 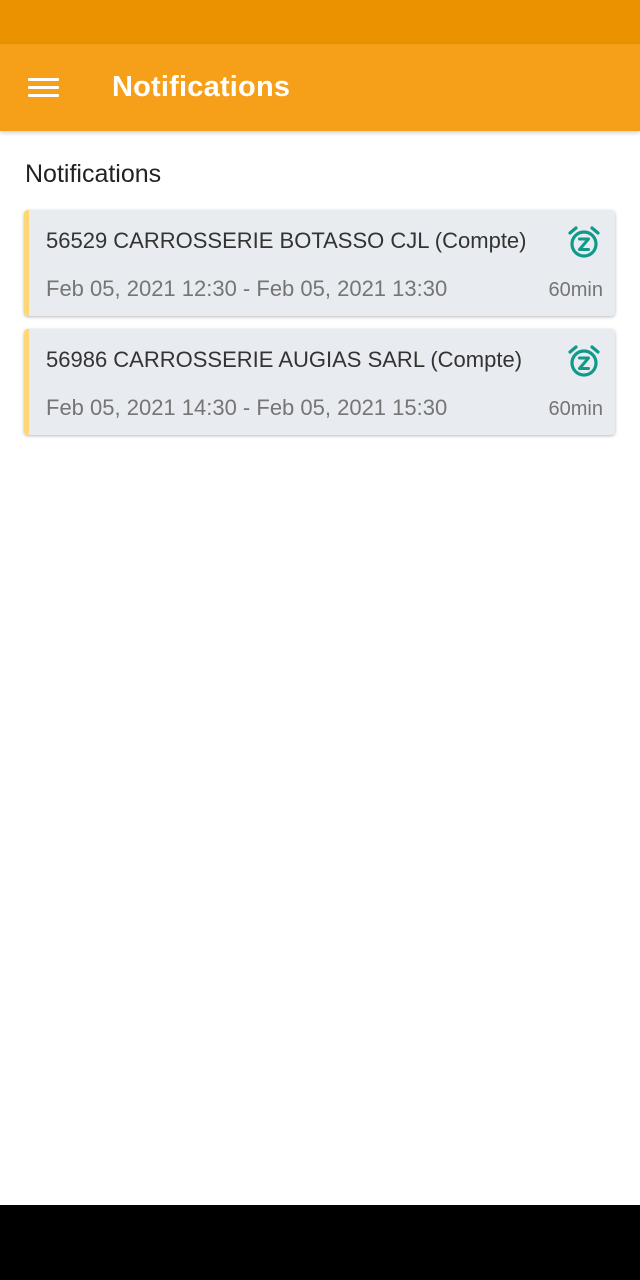 I want to click on menu-button, so click(x=56, y=87).